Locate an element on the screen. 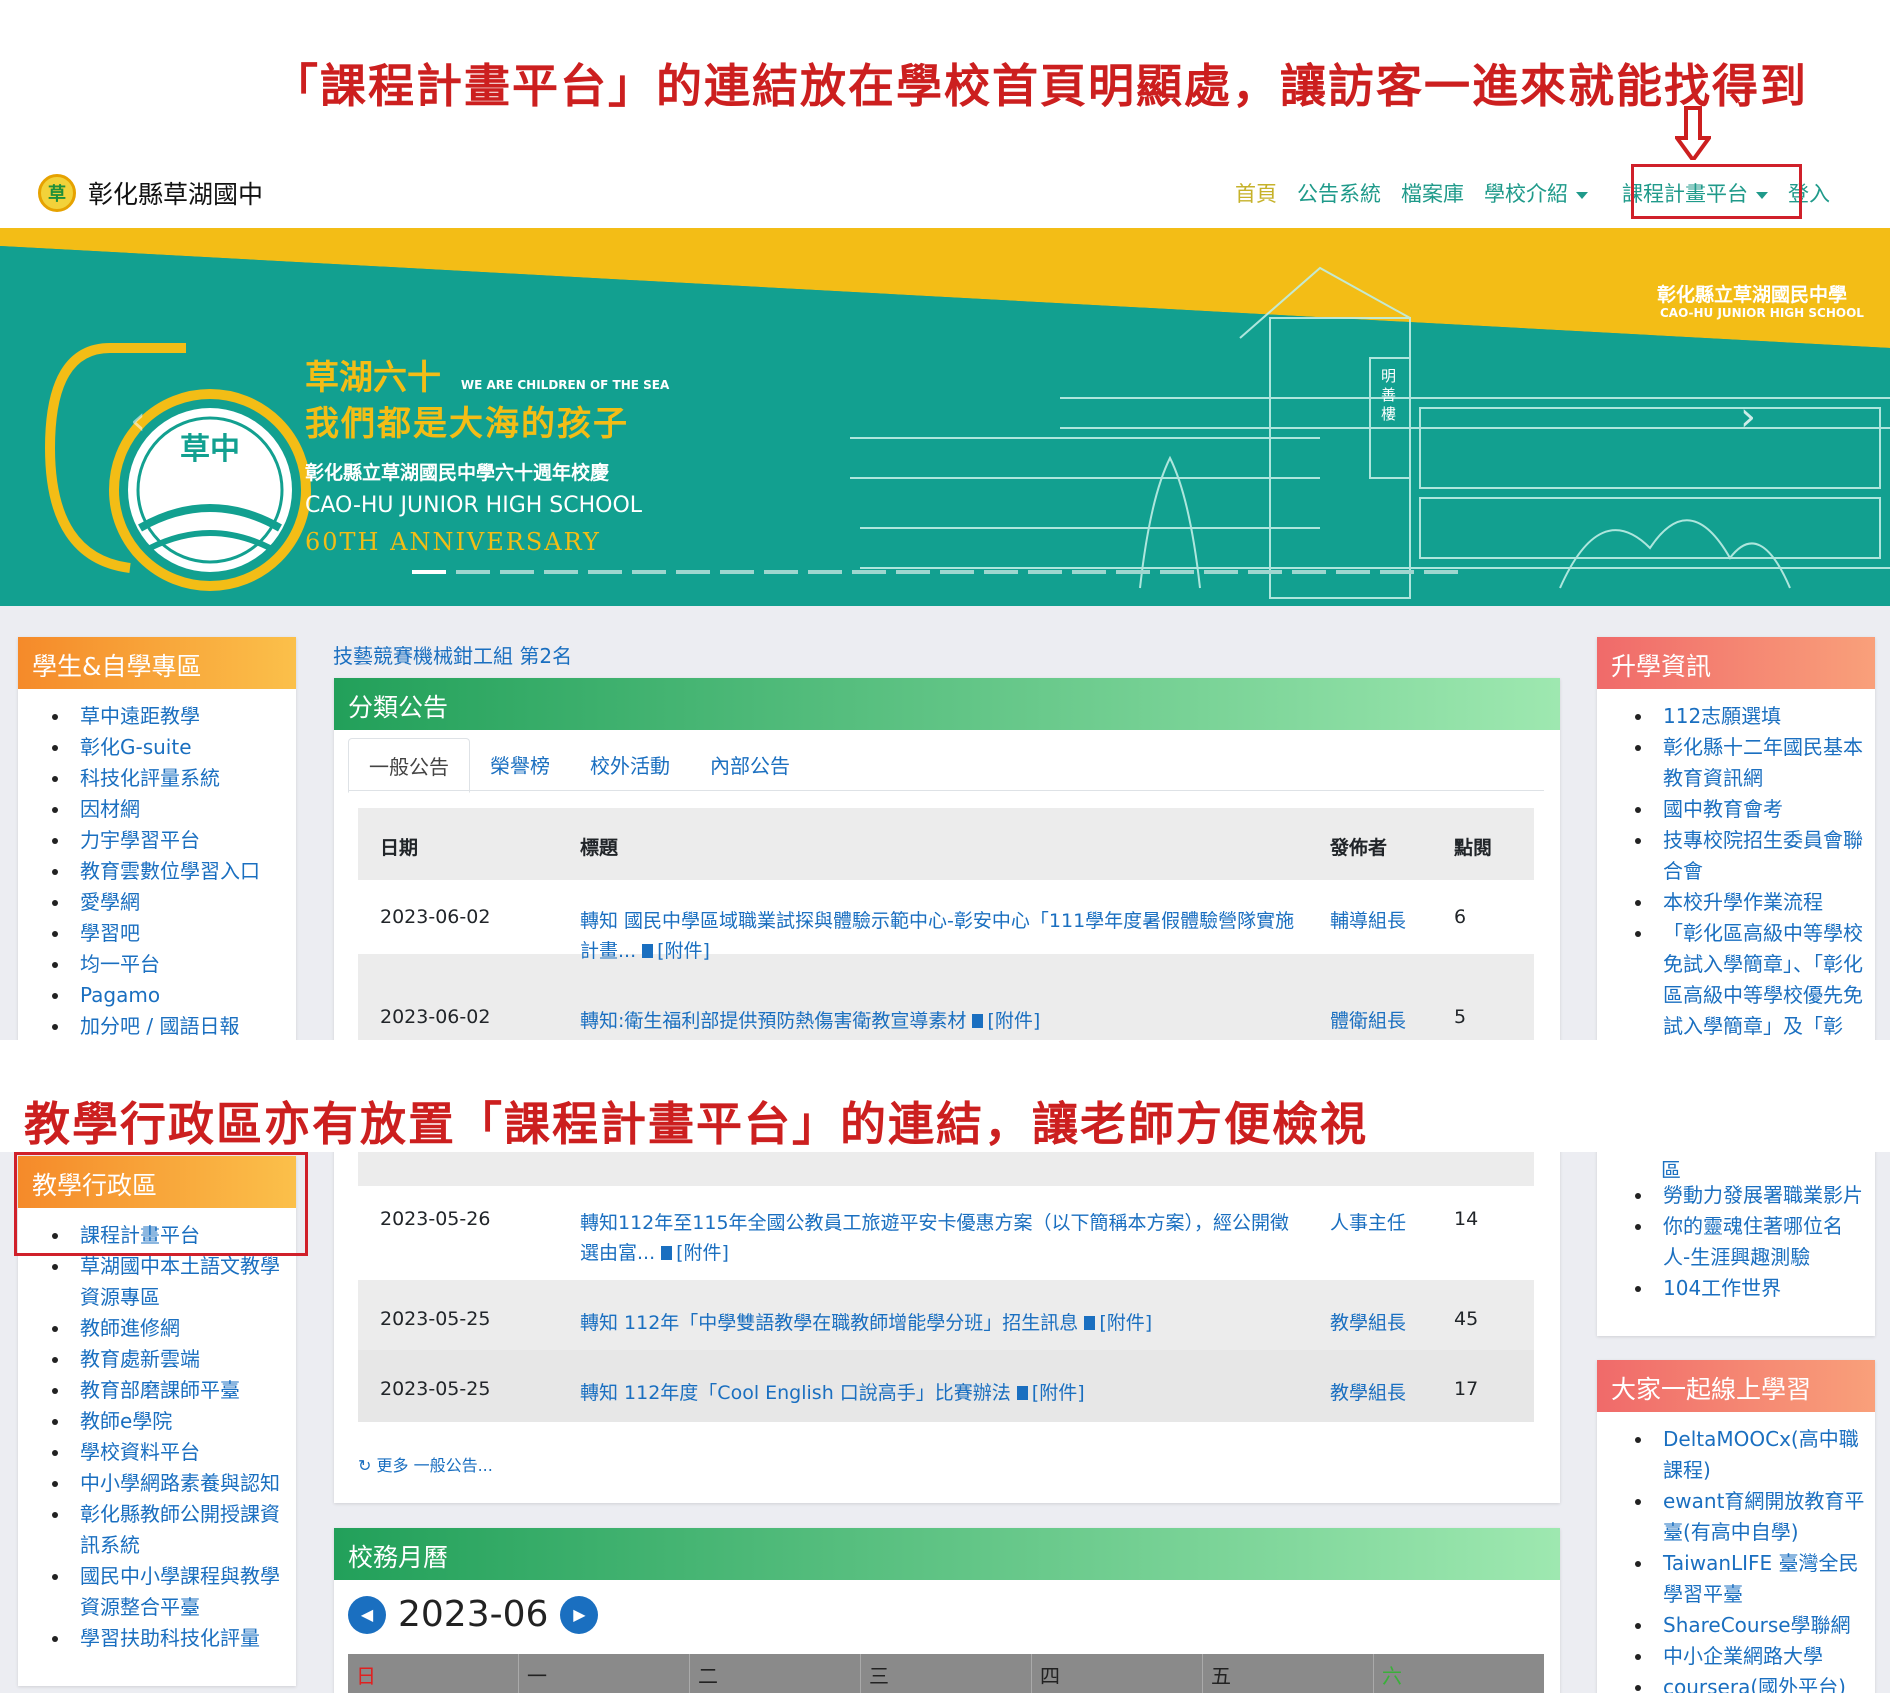  admission-link: 國中教育會考 is located at coordinates (1750, 809).